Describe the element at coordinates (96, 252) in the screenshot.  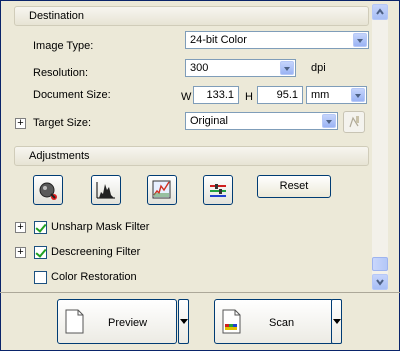
I see `descreening-label: Descreening Filter` at that location.